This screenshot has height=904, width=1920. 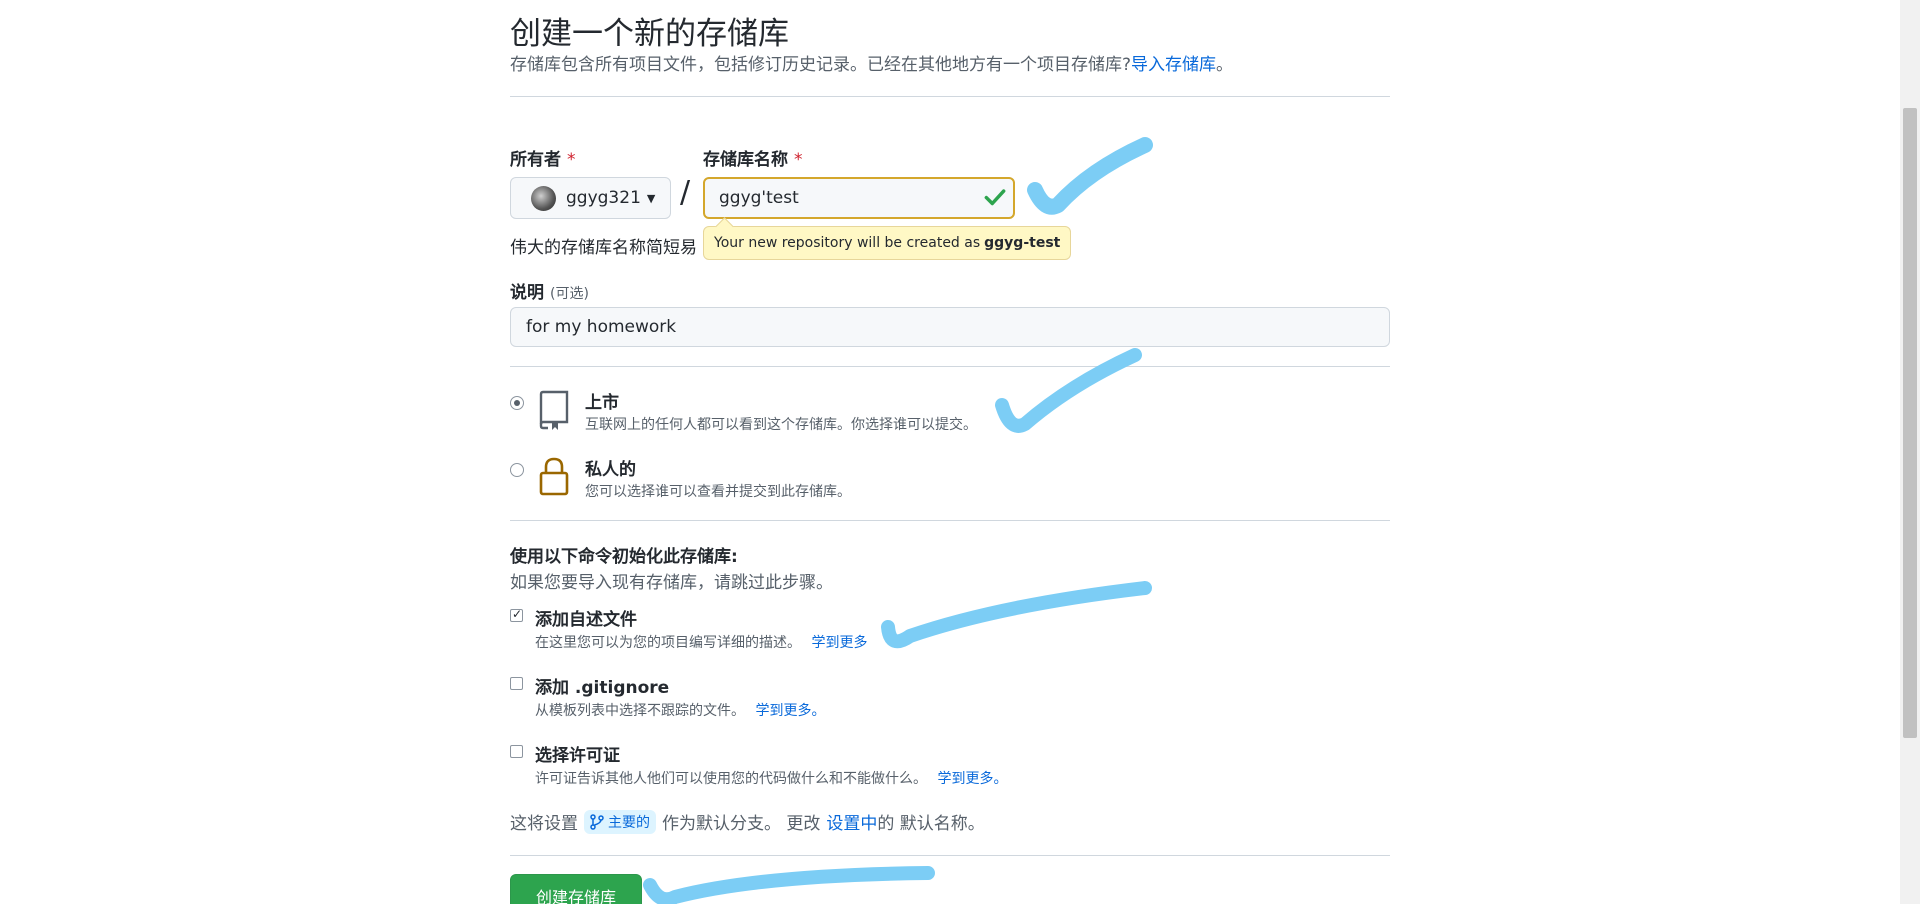 What do you see at coordinates (602, 403) in the screenshot?
I see `public-option-title: 上市` at bounding box center [602, 403].